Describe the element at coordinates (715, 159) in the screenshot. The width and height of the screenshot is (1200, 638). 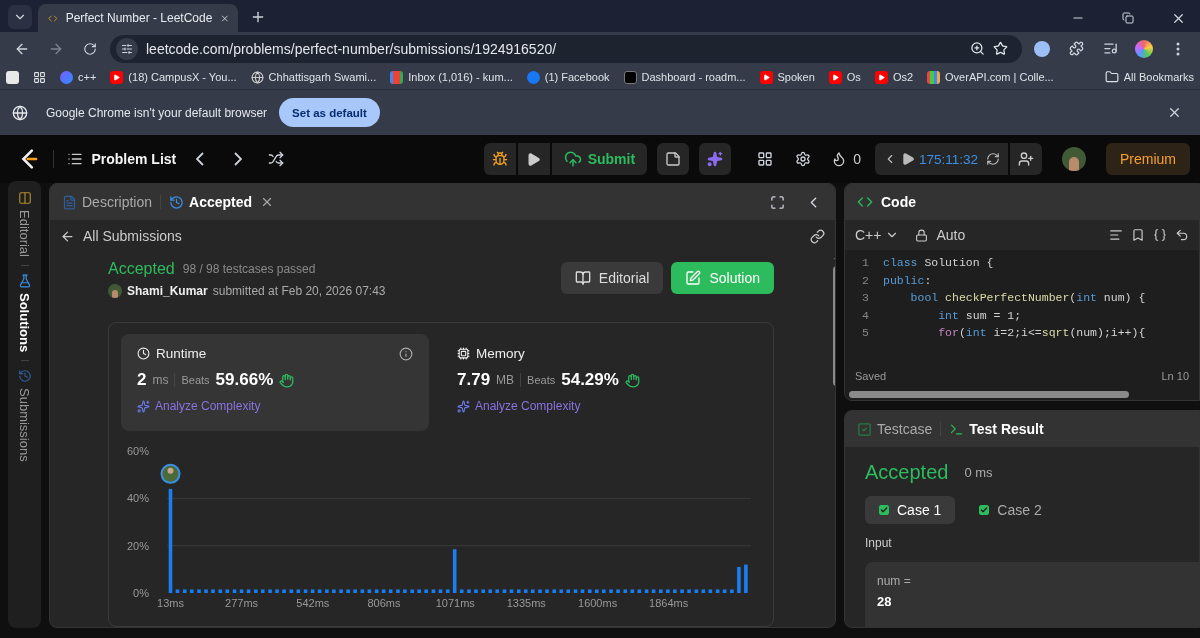
I see `ai-button` at that location.